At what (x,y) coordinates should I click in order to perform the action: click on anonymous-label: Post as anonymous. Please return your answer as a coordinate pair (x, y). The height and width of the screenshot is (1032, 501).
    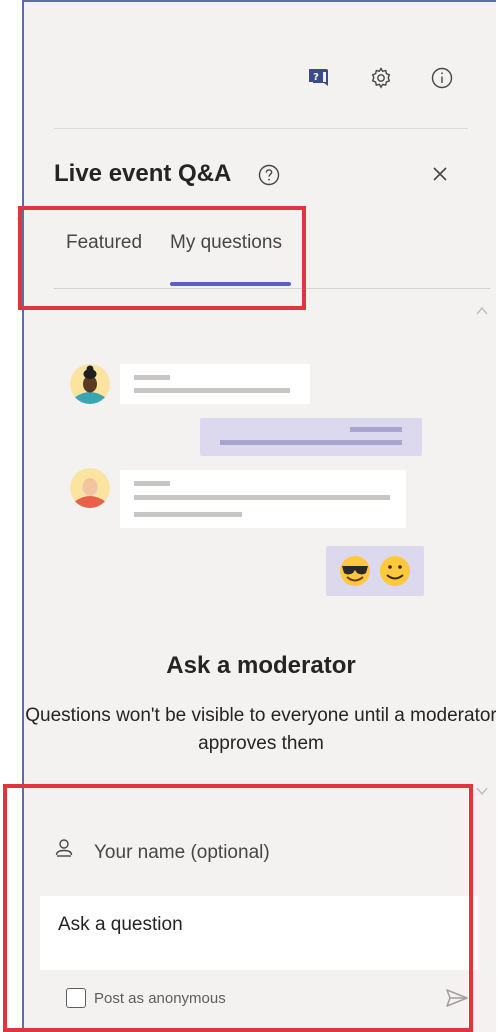
    Looking at the image, I should click on (160, 998).